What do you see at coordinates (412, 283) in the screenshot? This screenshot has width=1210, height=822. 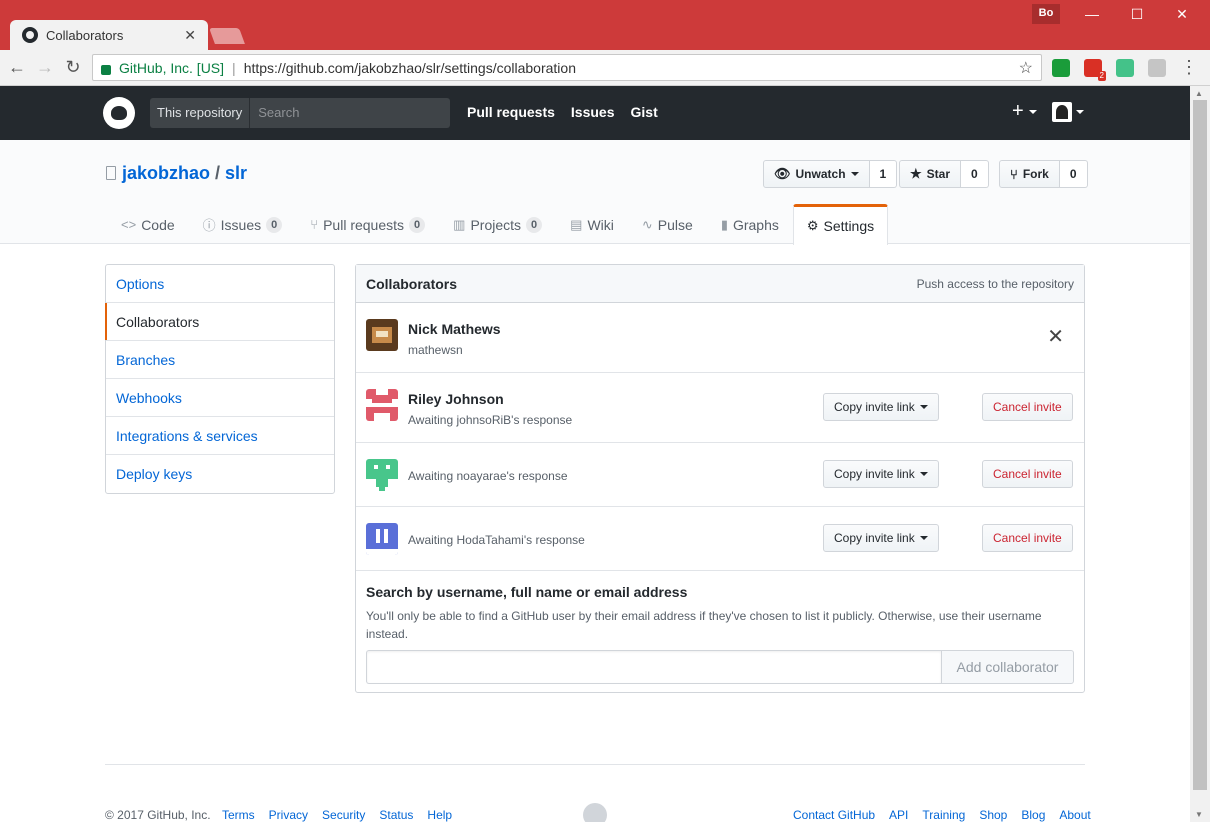 I see `collaborators-title: Collaborators` at bounding box center [412, 283].